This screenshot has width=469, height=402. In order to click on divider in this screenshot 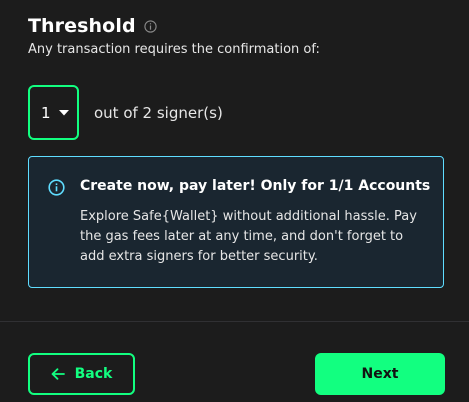, I will do `click(234, 321)`.